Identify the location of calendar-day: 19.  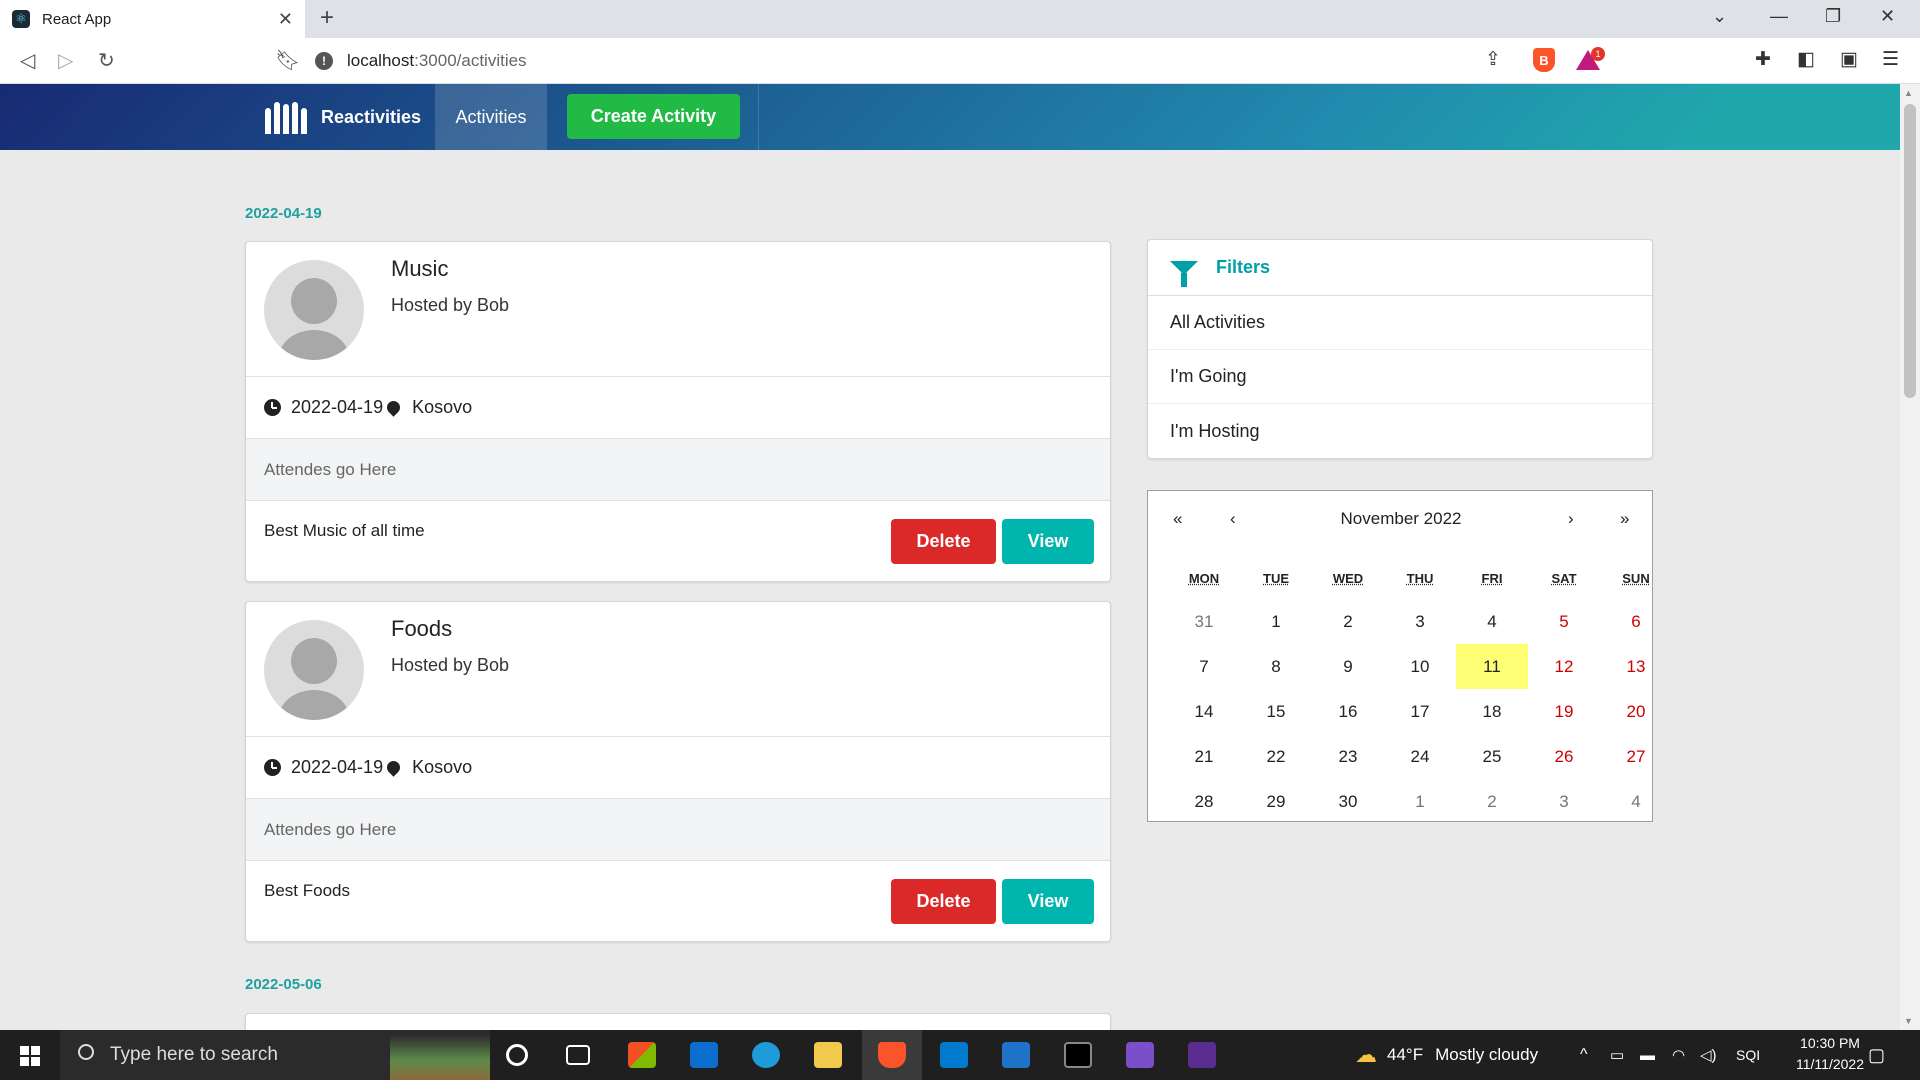
(1564, 711).